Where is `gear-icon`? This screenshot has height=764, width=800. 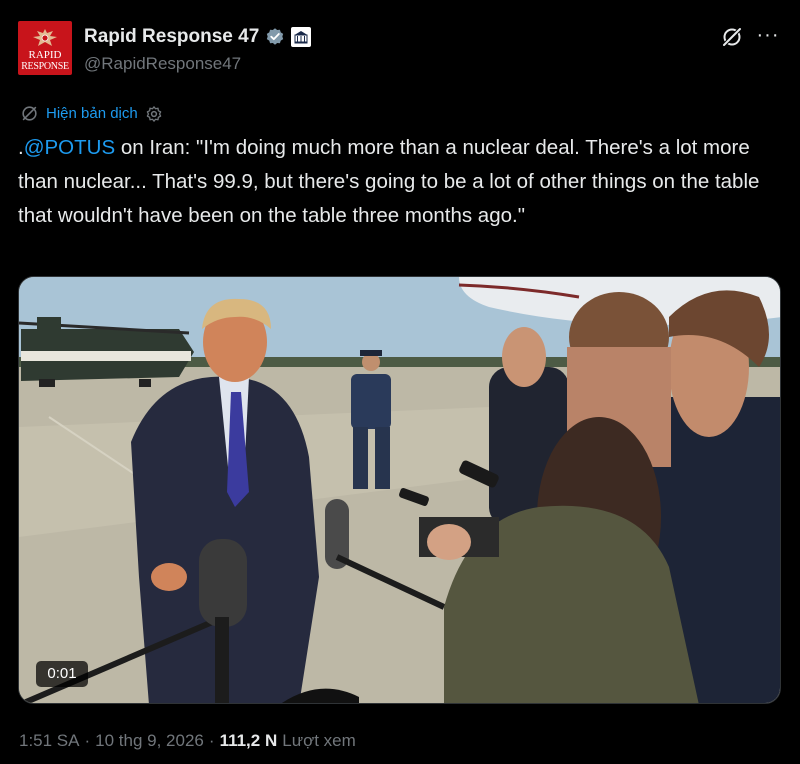 gear-icon is located at coordinates (154, 114).